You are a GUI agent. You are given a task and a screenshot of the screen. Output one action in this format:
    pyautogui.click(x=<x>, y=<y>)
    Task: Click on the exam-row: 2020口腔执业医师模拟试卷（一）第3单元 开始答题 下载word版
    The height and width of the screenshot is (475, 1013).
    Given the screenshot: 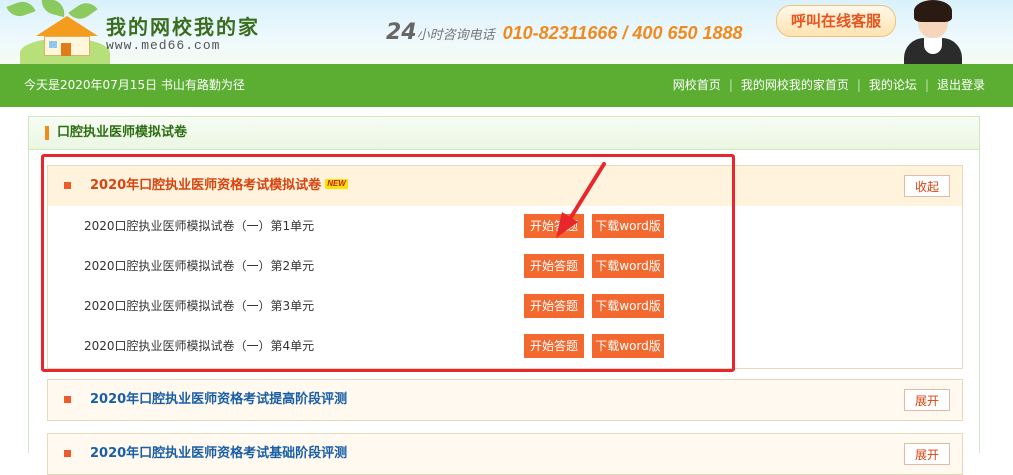 What is the action you would take?
    pyautogui.click(x=505, y=306)
    